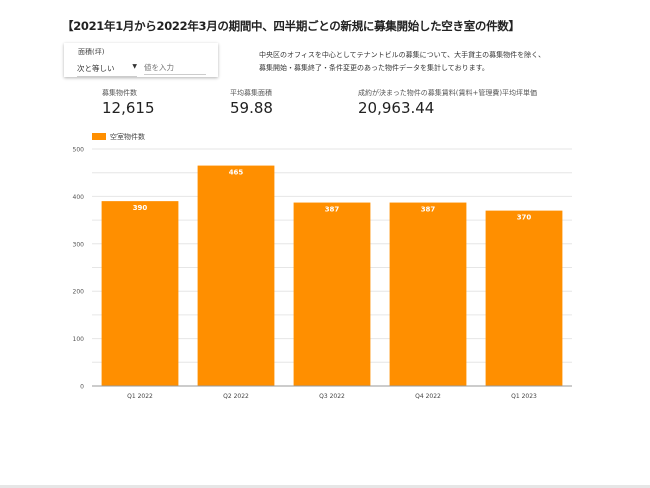 This screenshot has height=488, width=650. Describe the element at coordinates (140, 396) in the screenshot. I see `x-tick-label: Q1 2022` at that location.